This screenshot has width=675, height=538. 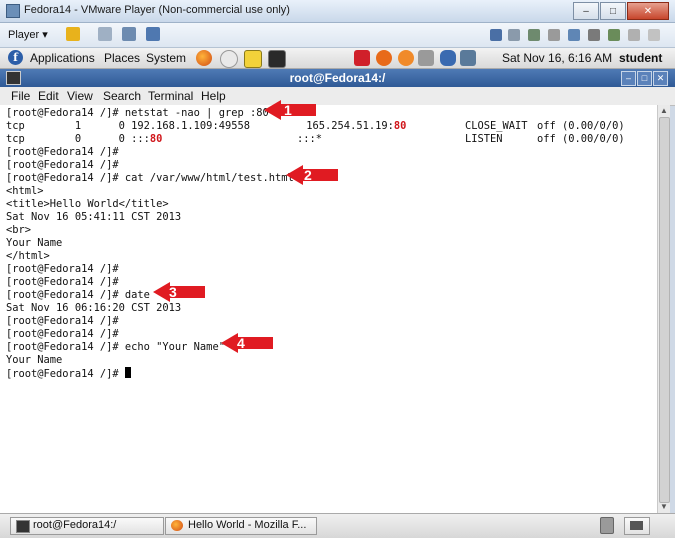 I want to click on terminal-line: [root@Fedora14 /]# echo "Your Name", so click(x=115, y=347).